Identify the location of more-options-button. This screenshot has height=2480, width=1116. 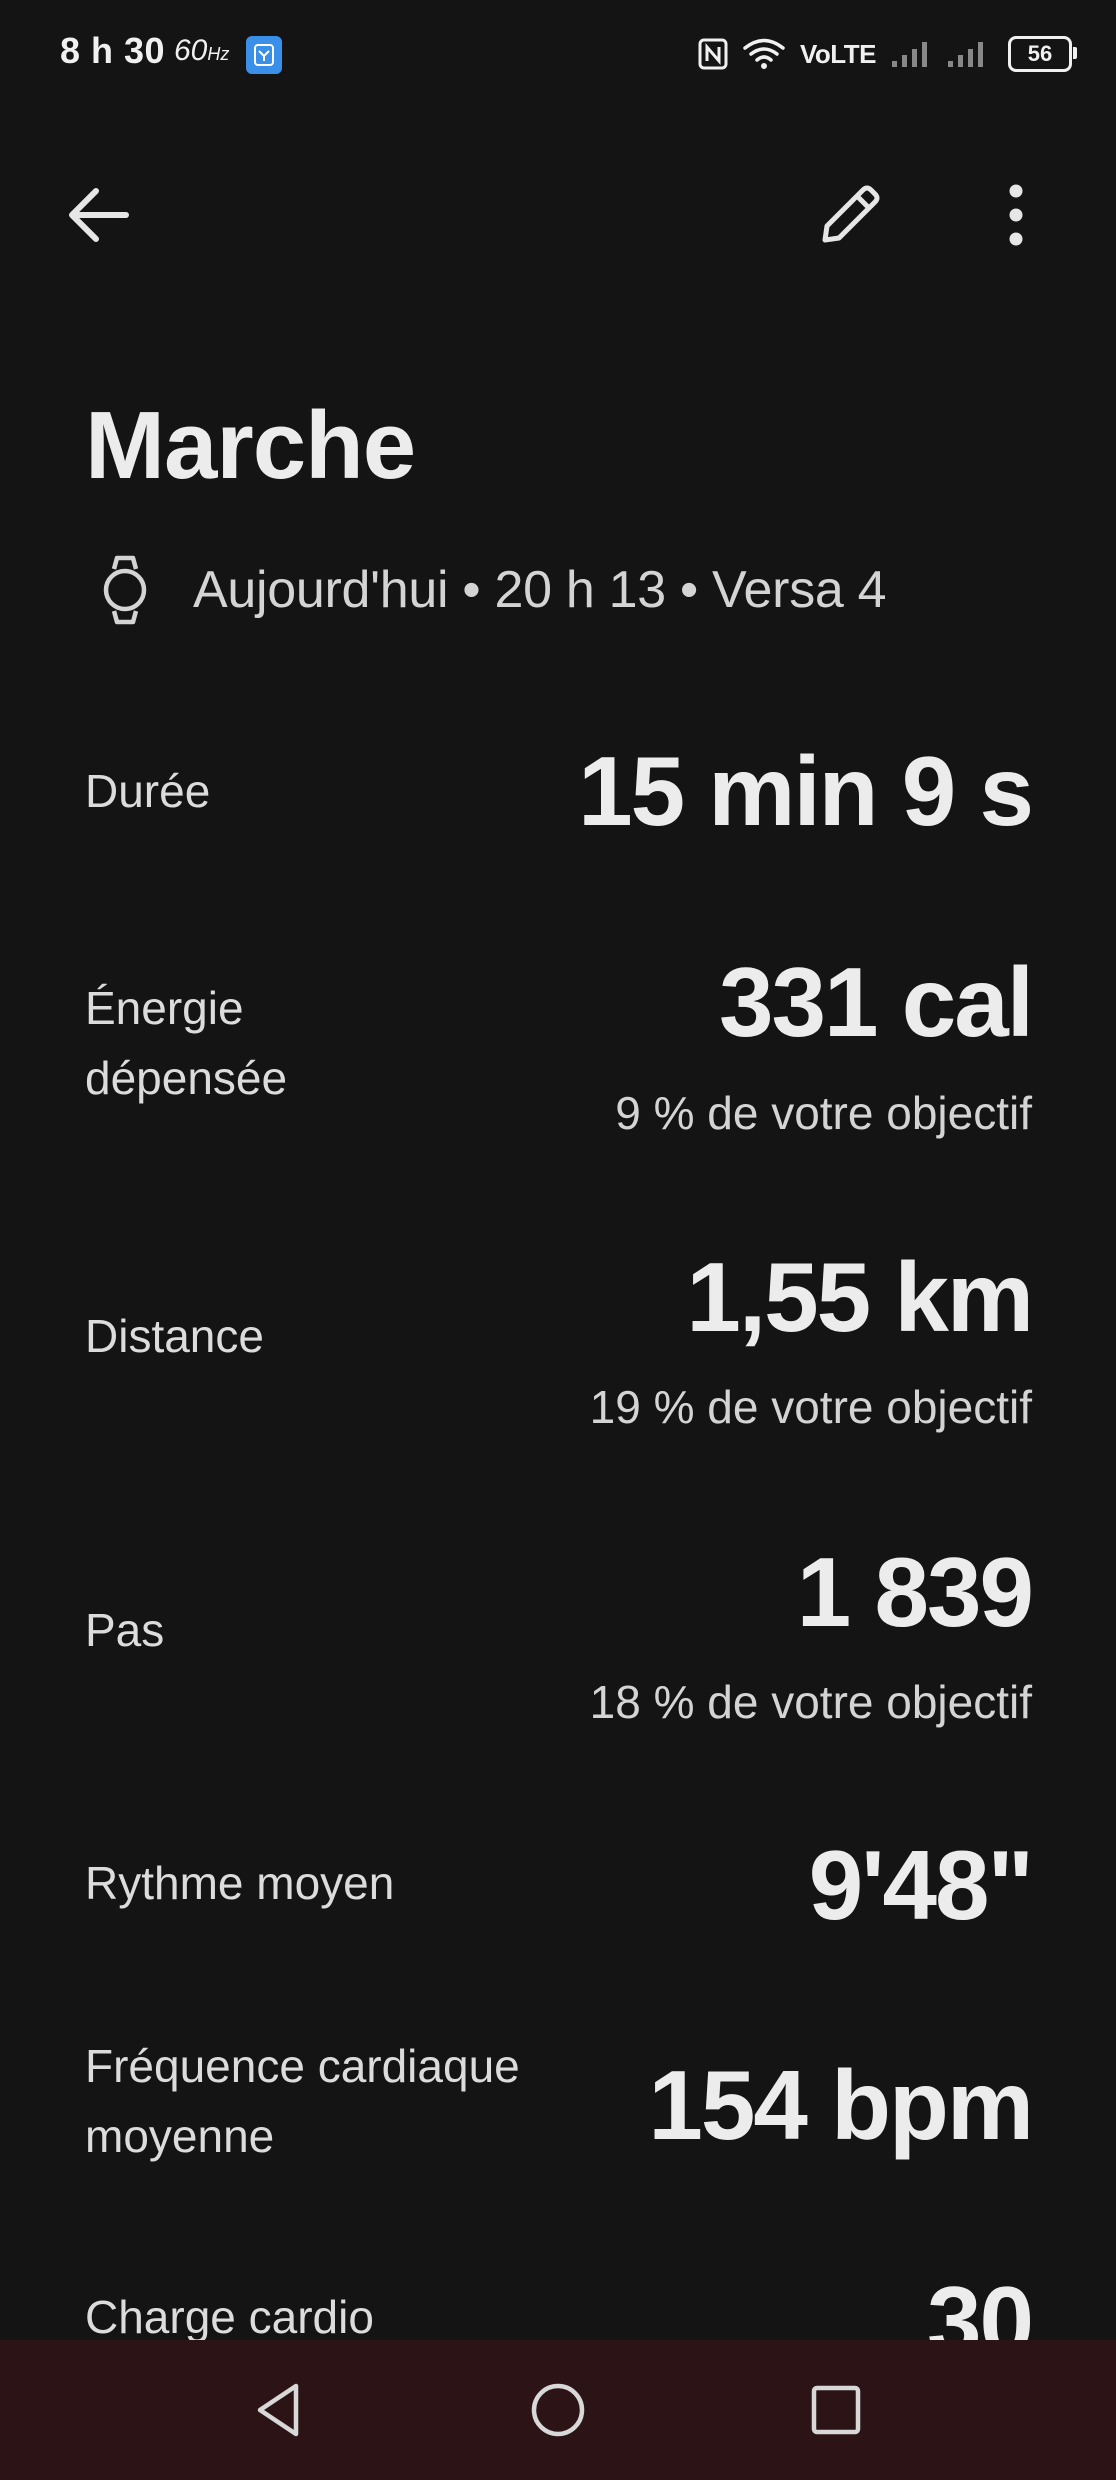
(1016, 215).